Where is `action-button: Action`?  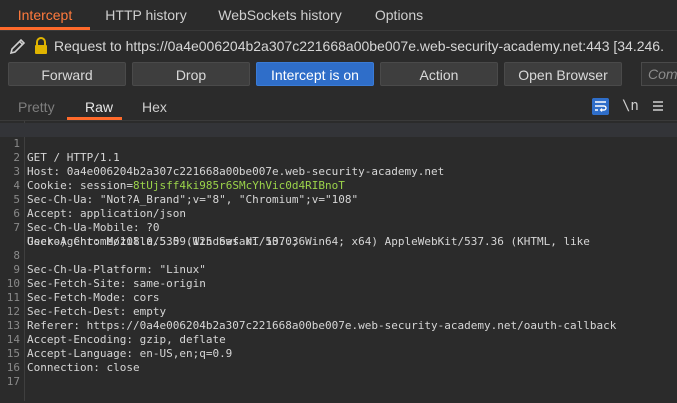
action-button: Action is located at coordinates (439, 74).